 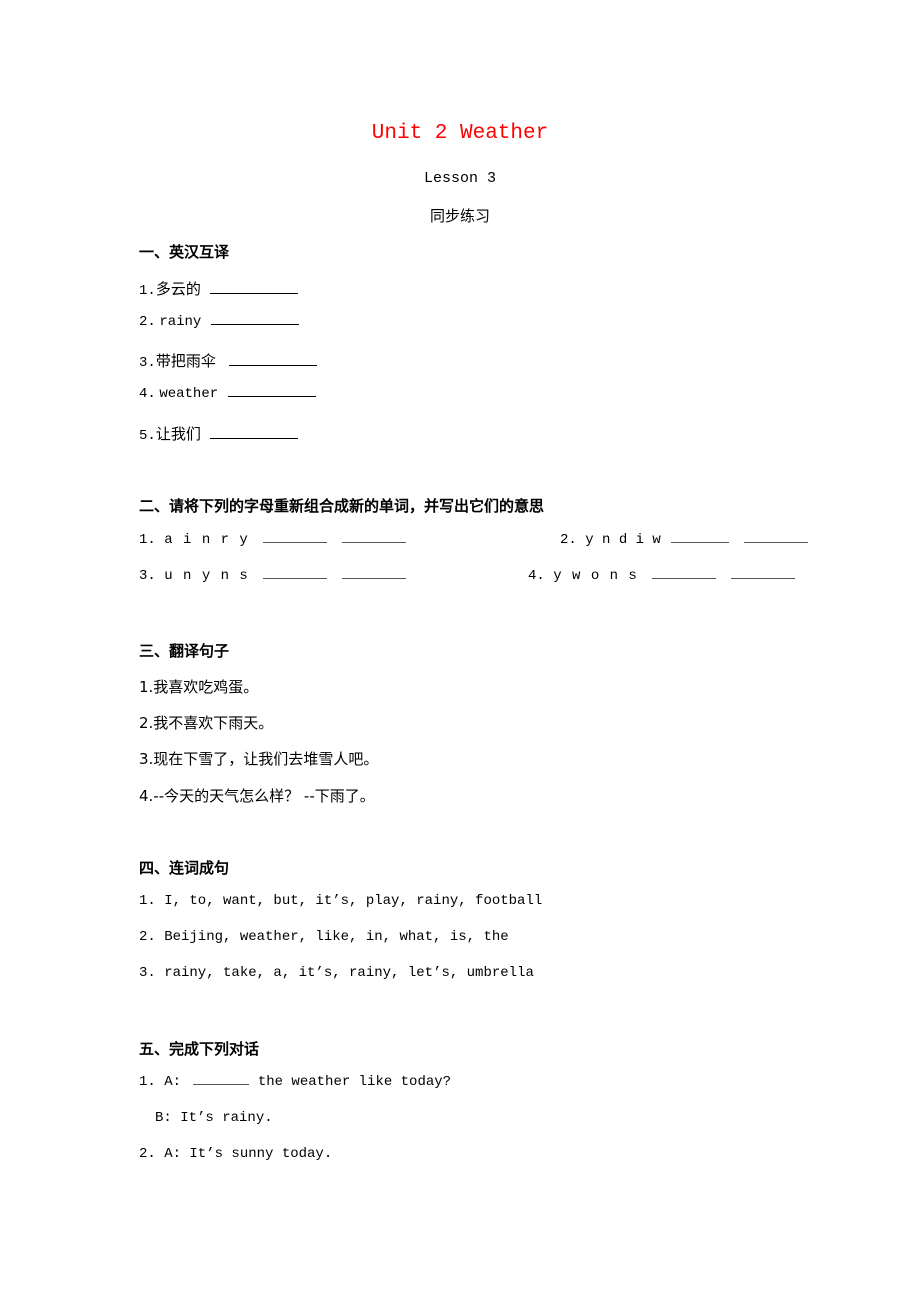 I want to click on section2-heading: 二、请将下列的字母重新组合成新的单词，并写出它们的意思, so click(x=342, y=506).